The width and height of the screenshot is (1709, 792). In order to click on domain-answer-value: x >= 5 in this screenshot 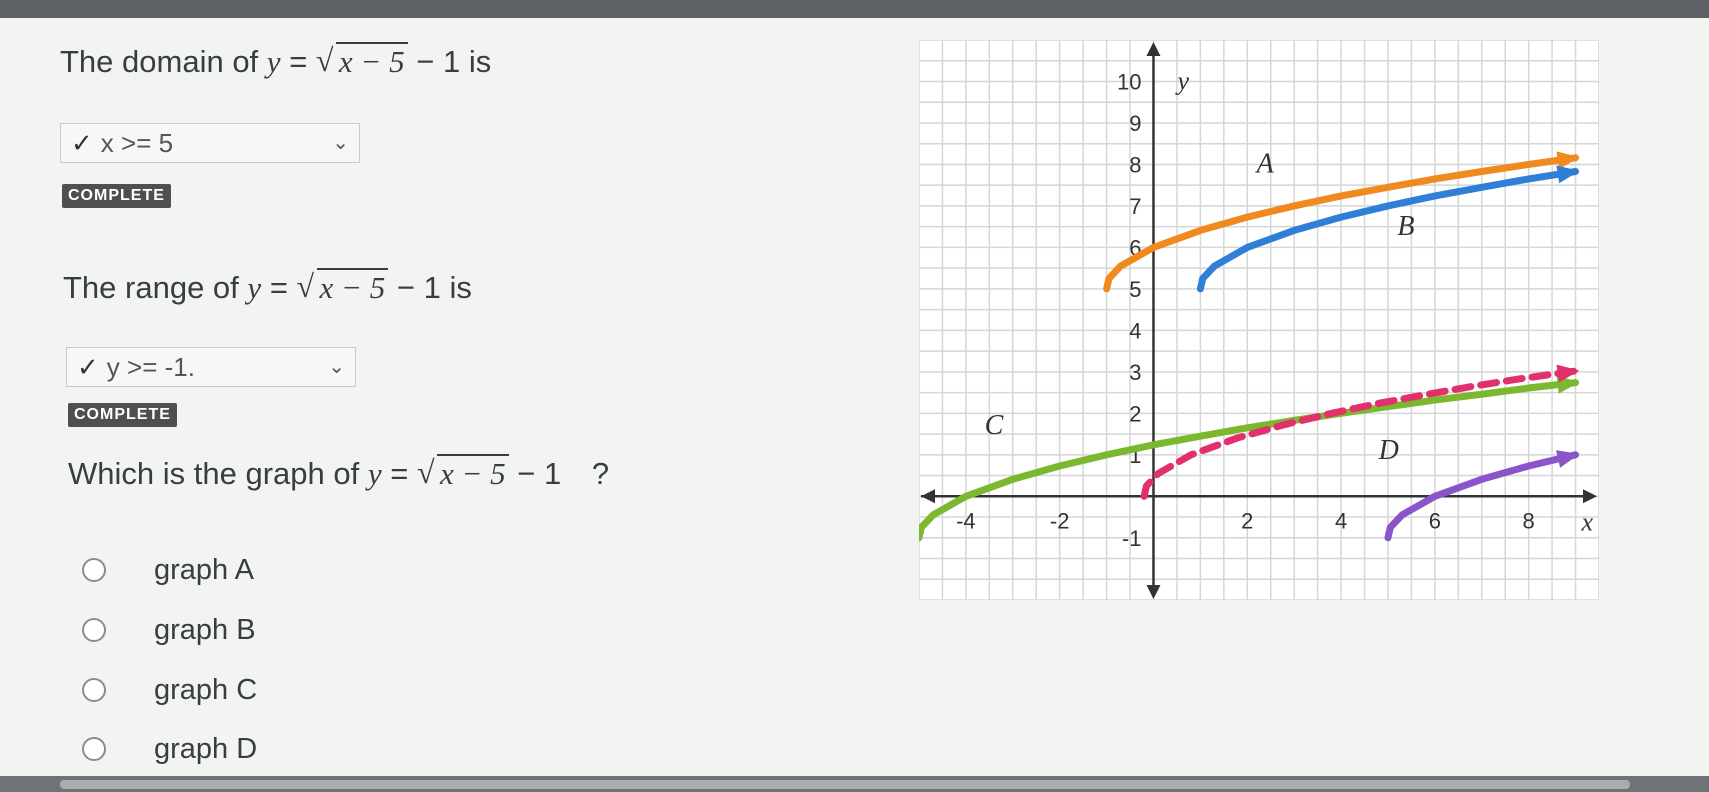, I will do `click(137, 142)`.